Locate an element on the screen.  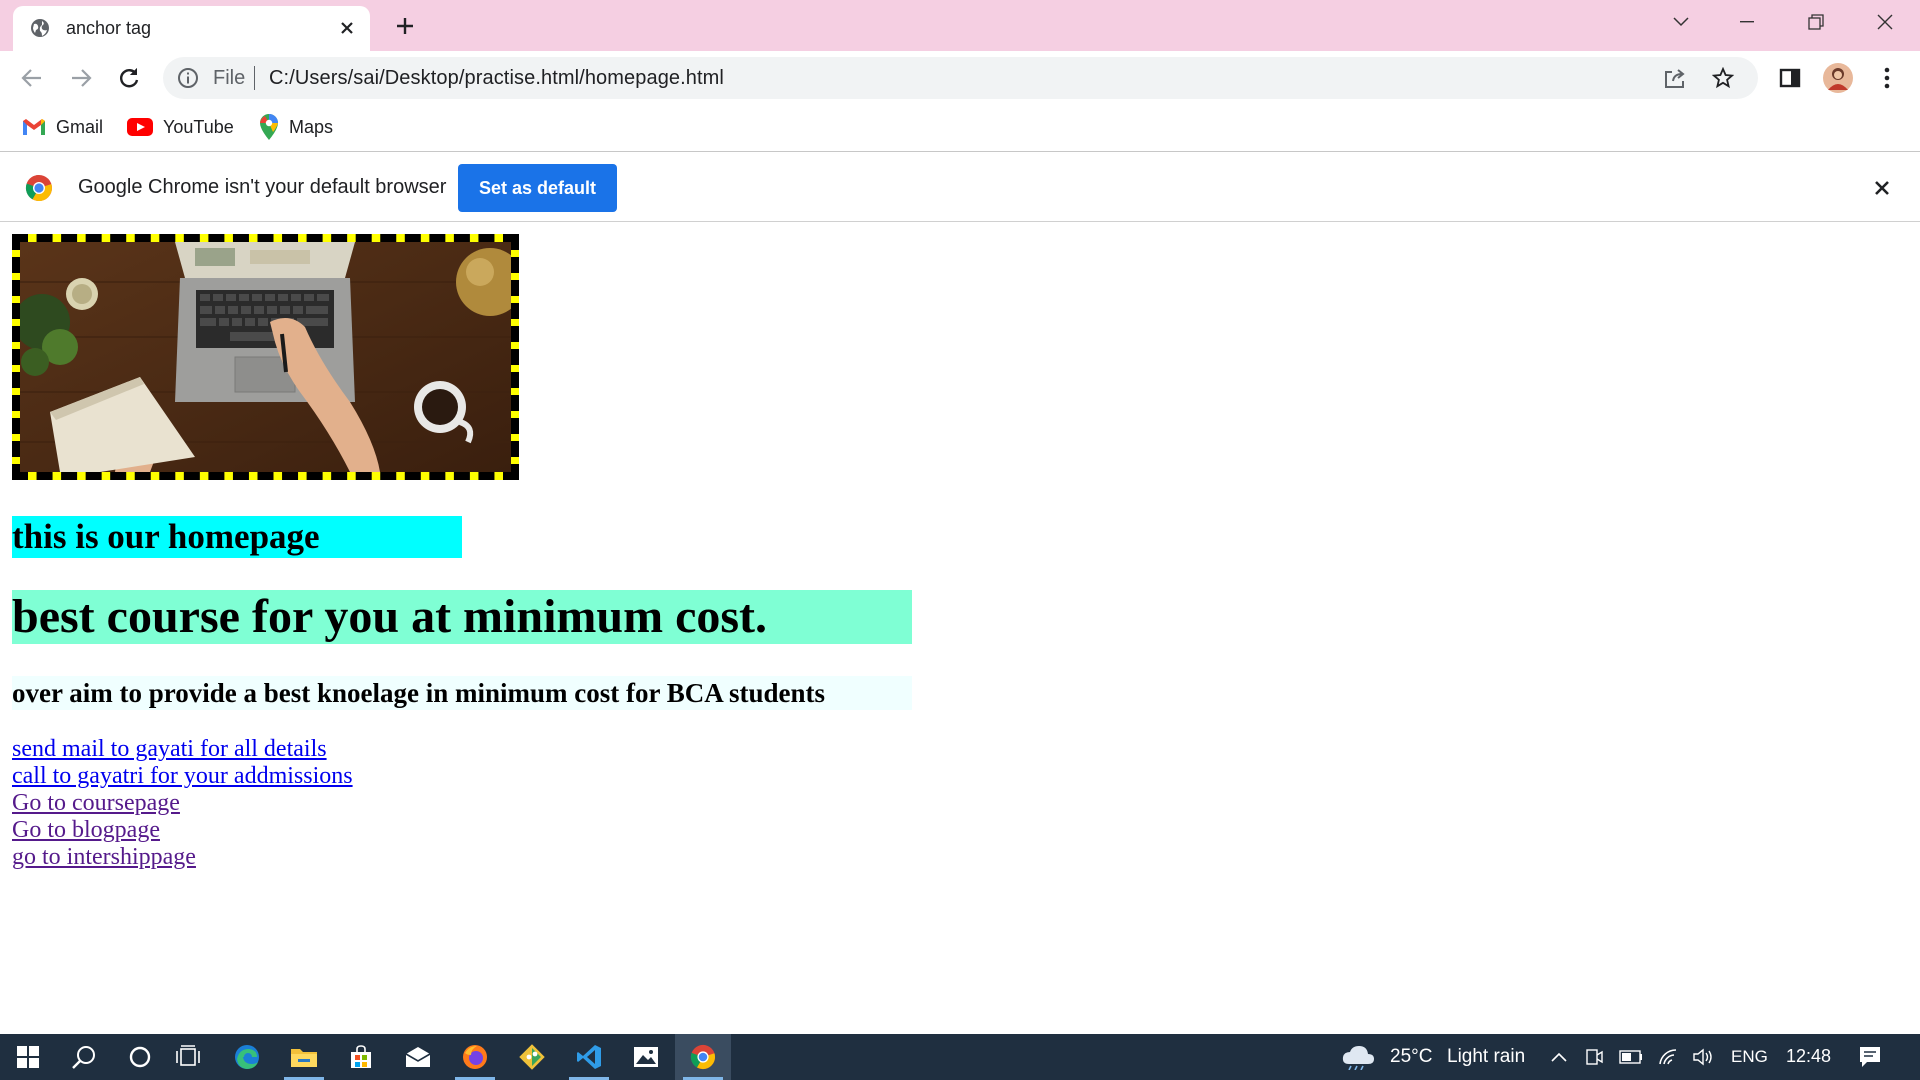
store-icon is located at coordinates (361, 1057).